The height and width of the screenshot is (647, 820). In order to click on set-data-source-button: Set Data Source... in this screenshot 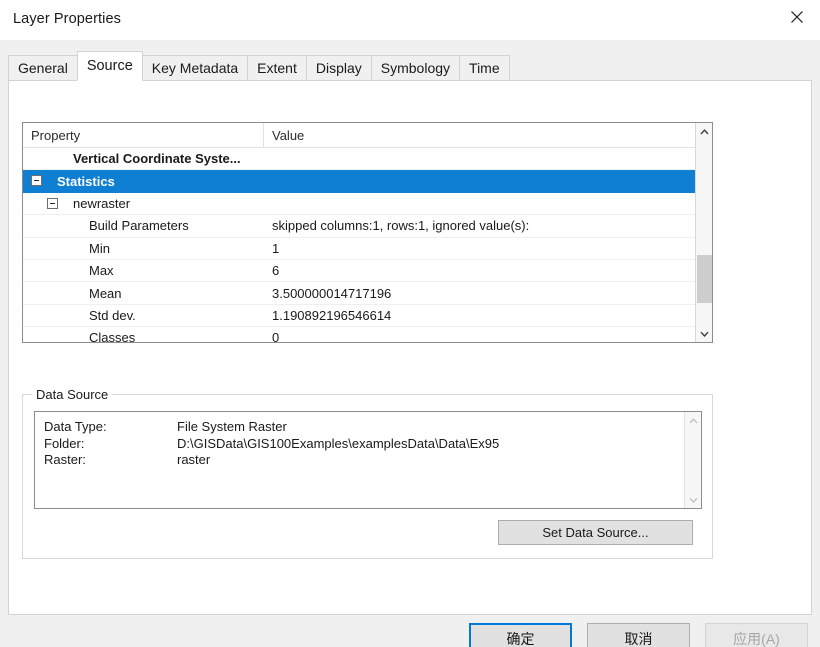, I will do `click(595, 532)`.